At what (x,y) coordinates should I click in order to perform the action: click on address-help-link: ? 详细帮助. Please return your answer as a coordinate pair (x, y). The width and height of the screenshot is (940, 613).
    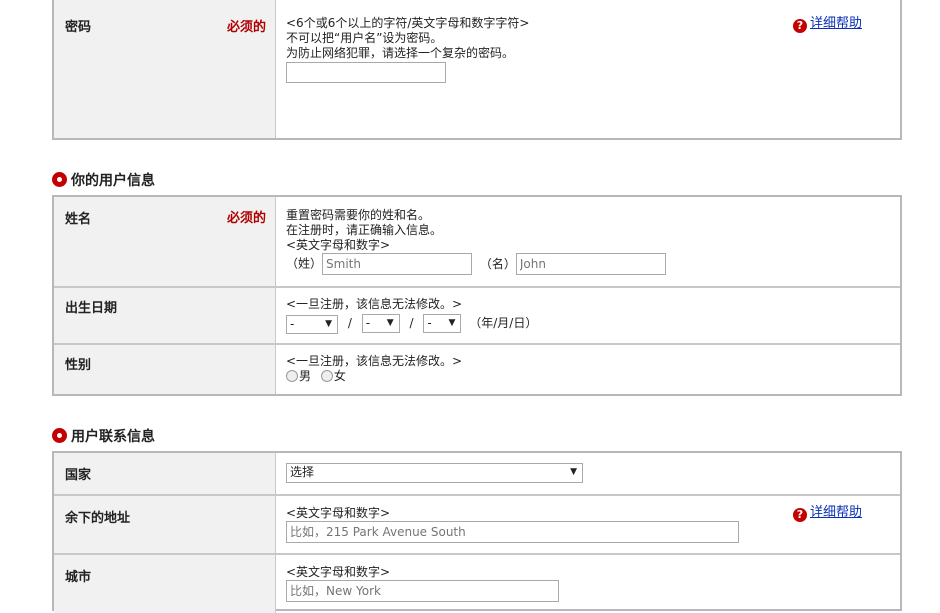
    Looking at the image, I should click on (827, 513).